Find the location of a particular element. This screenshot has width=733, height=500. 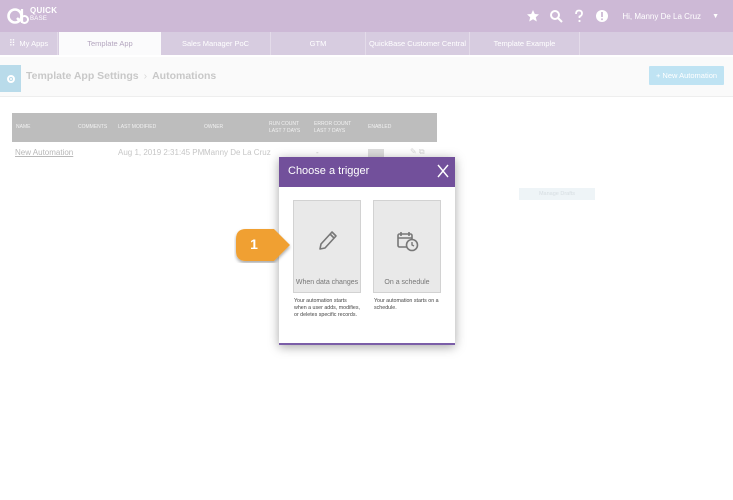

search-icon is located at coordinates (556, 16).